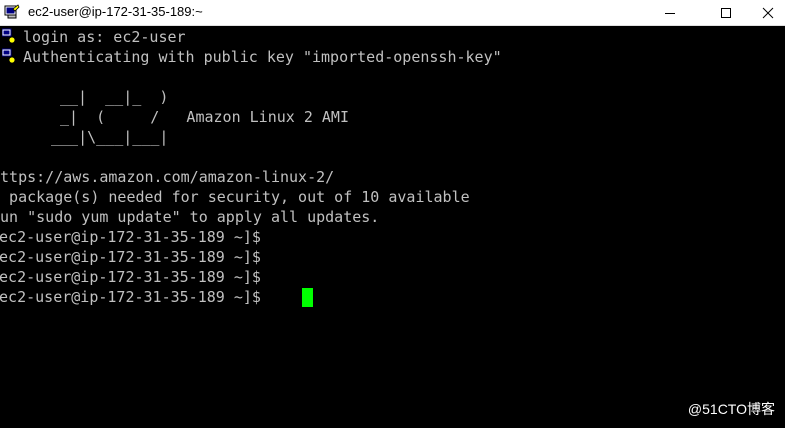 The image size is (785, 428). What do you see at coordinates (104, 37) in the screenshot?
I see `terminal-line: login as: ec2-user` at bounding box center [104, 37].